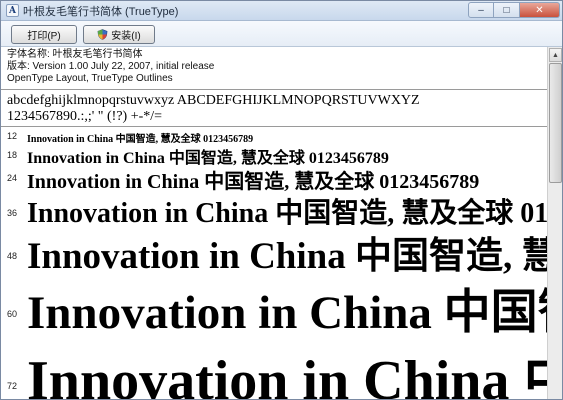 This screenshot has height=400, width=563. Describe the element at coordinates (540, 10) in the screenshot. I see `close-button: ✕` at that location.